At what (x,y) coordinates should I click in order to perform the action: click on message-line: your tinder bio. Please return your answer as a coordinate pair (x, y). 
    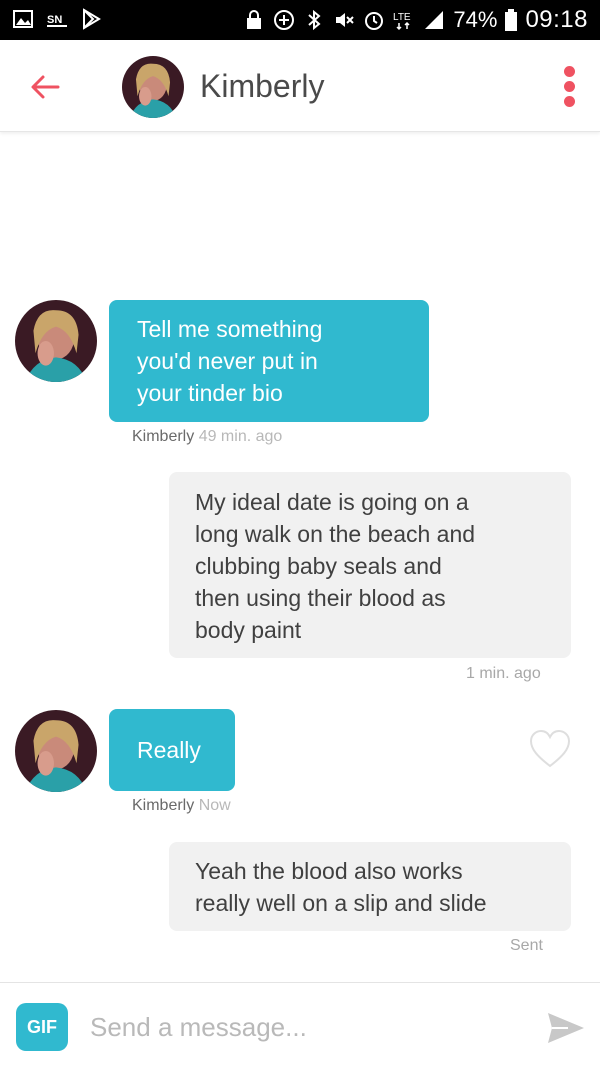
    Looking at the image, I should click on (210, 393).